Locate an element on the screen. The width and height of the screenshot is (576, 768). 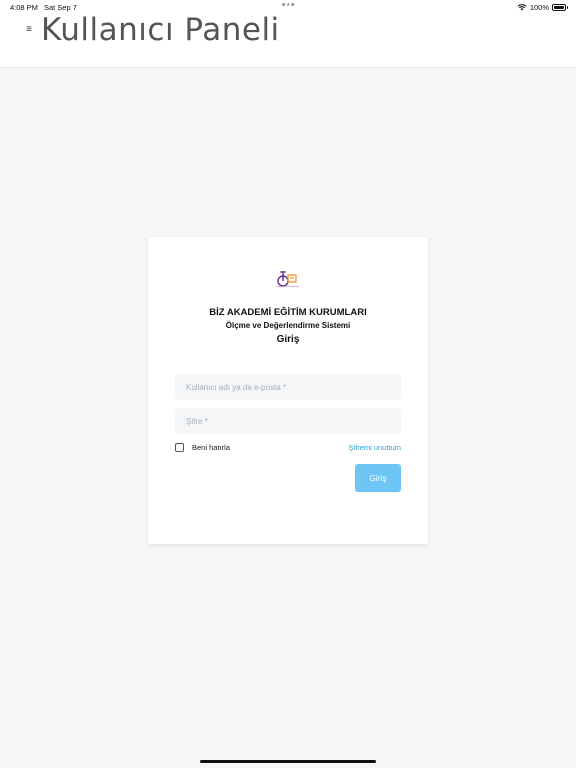
menu-glyph: ≡ is located at coordinates (29, 29).